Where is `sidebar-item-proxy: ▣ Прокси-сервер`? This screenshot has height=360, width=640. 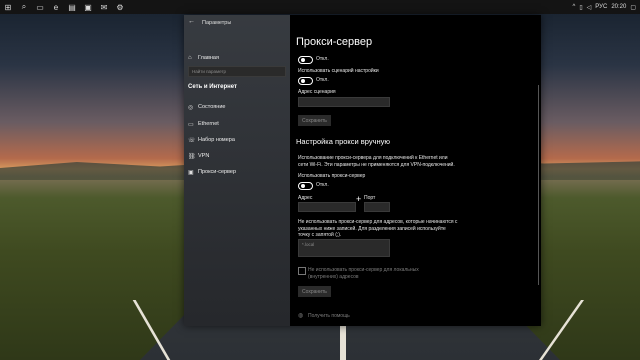
sidebar-item-proxy: ▣ Прокси-сервер is located at coordinates (212, 172).